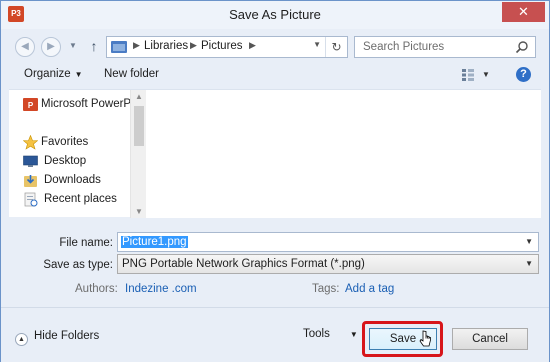 This screenshot has width=550, height=362. What do you see at coordinates (31, 199) in the screenshot?
I see `recent-places-icon` at bounding box center [31, 199].